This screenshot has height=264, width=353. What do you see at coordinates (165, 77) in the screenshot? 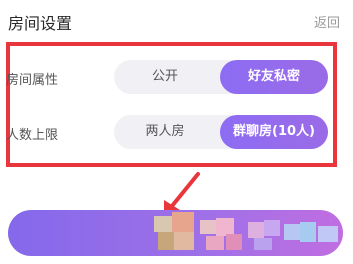
I see `room-type-option-public: 公开` at bounding box center [165, 77].